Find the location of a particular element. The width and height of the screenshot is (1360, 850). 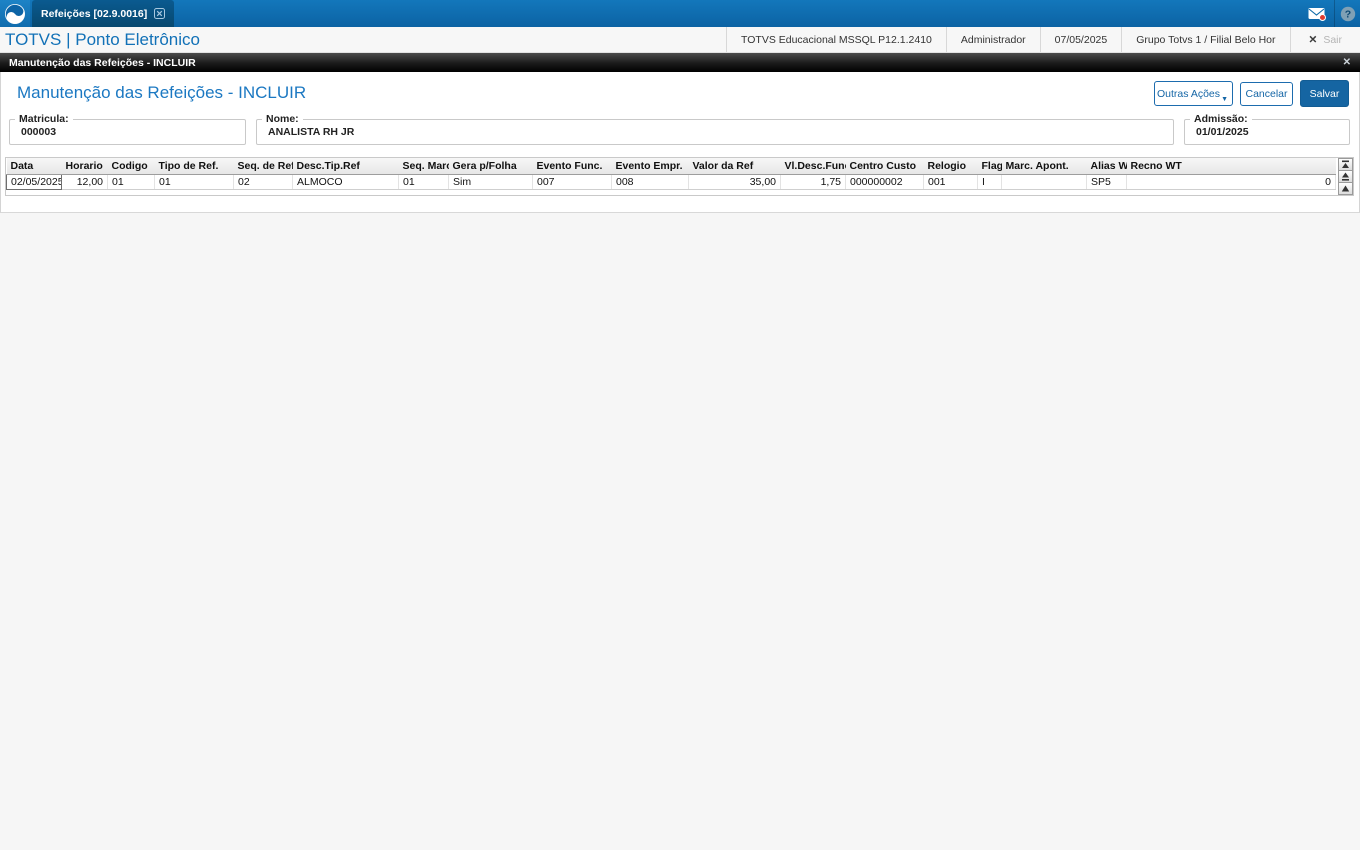

page-title: Manutenção das Refeições - INCLUIR is located at coordinates (162, 92).